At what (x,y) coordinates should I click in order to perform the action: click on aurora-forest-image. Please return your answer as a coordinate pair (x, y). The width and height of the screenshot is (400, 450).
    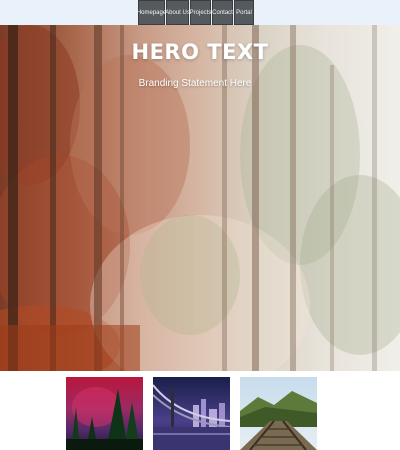
    Looking at the image, I should click on (104, 413).